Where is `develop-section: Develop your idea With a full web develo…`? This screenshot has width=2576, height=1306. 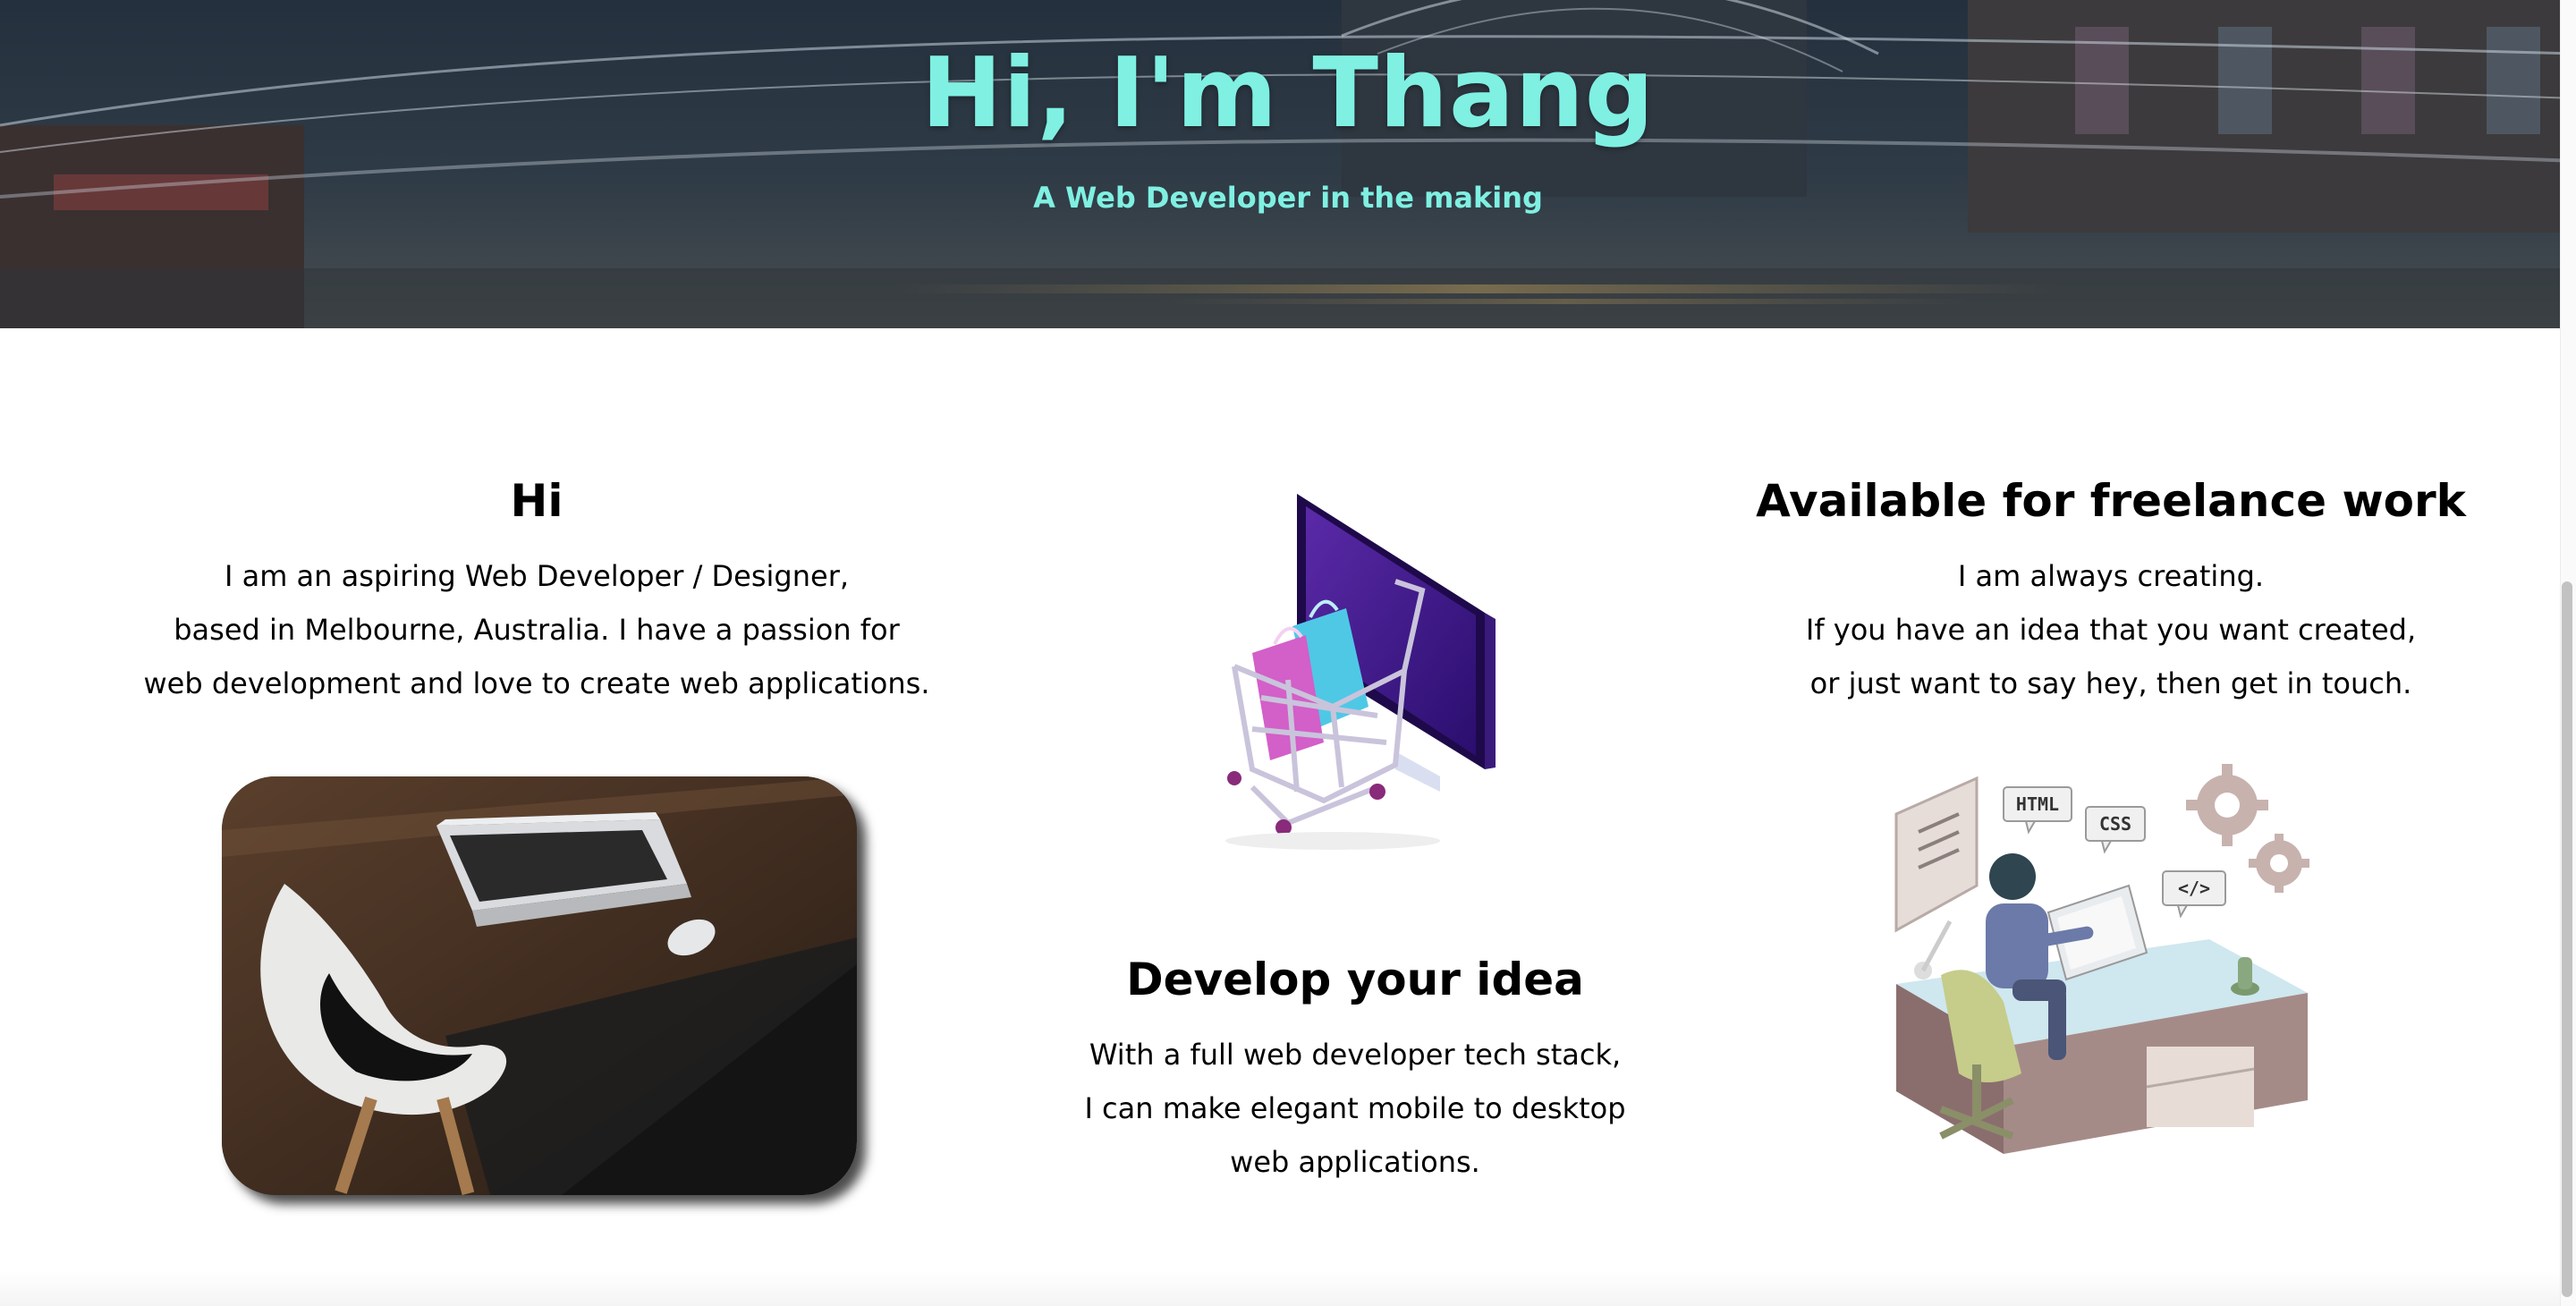 develop-section: Develop your idea With a full web develo… is located at coordinates (1355, 1071).